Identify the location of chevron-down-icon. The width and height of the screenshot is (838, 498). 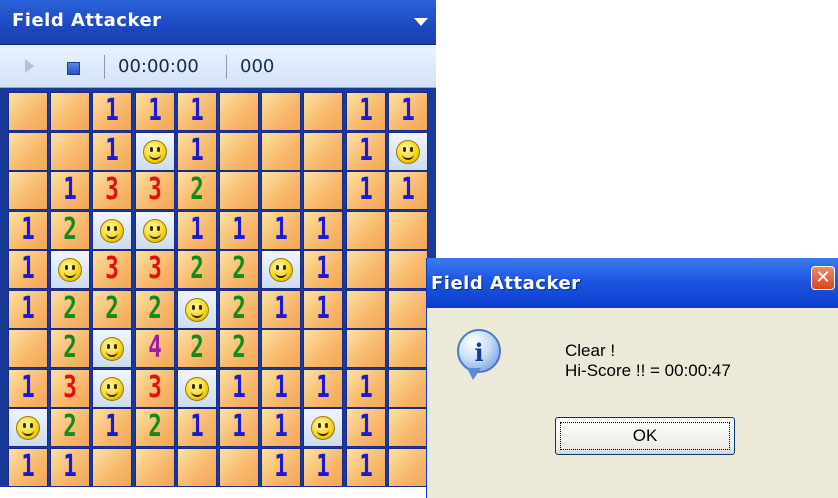
(421, 22).